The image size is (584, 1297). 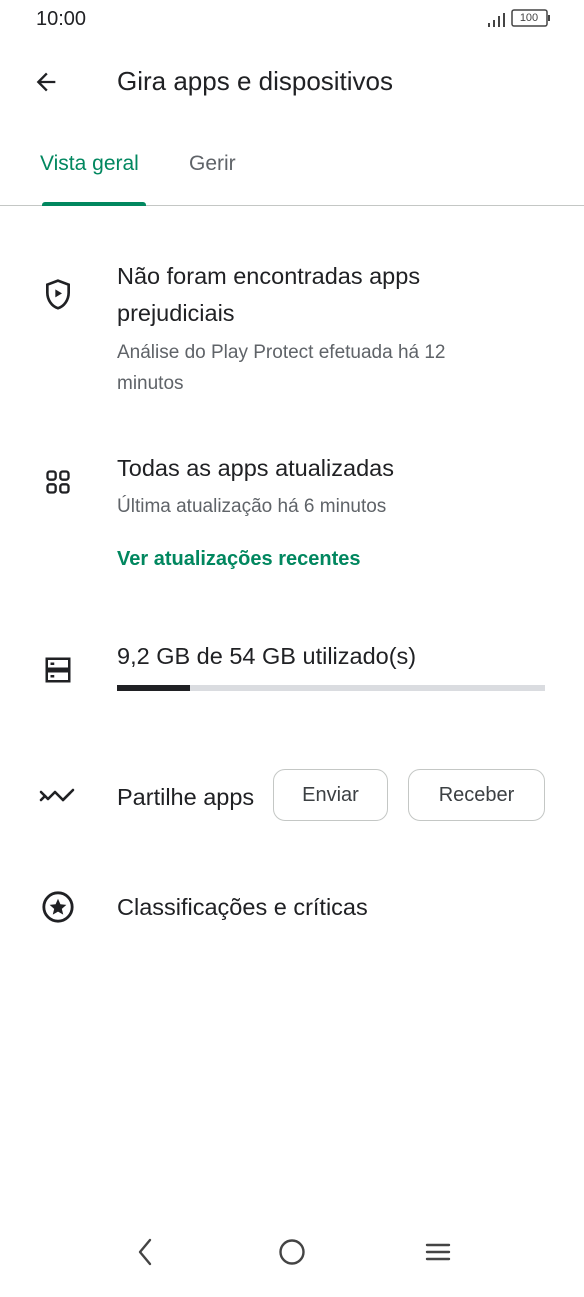 I want to click on nav-menu-button, so click(x=438, y=1252).